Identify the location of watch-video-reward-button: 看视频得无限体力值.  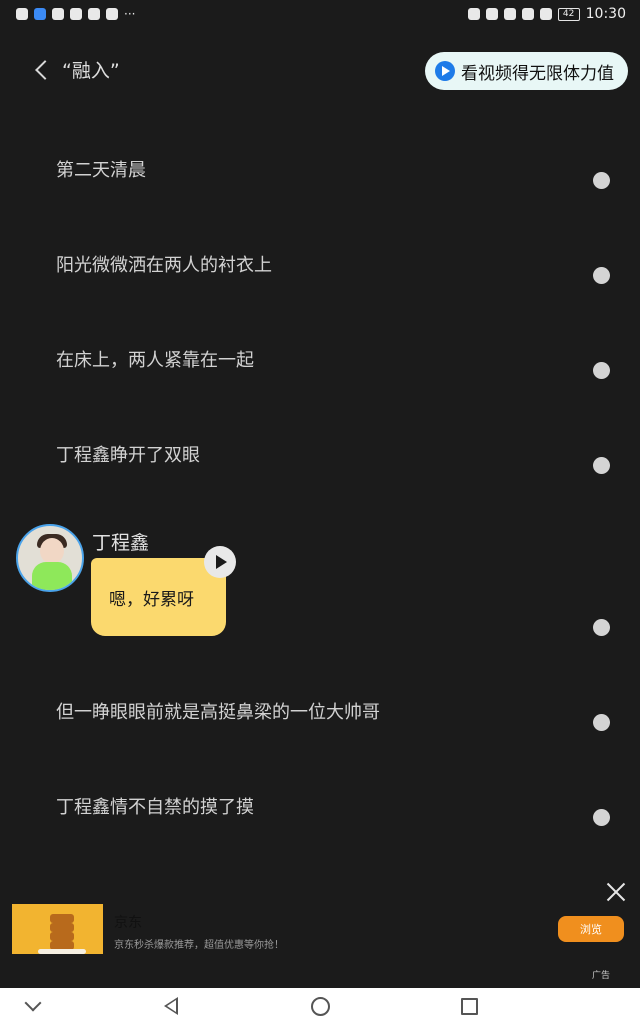
(526, 71).